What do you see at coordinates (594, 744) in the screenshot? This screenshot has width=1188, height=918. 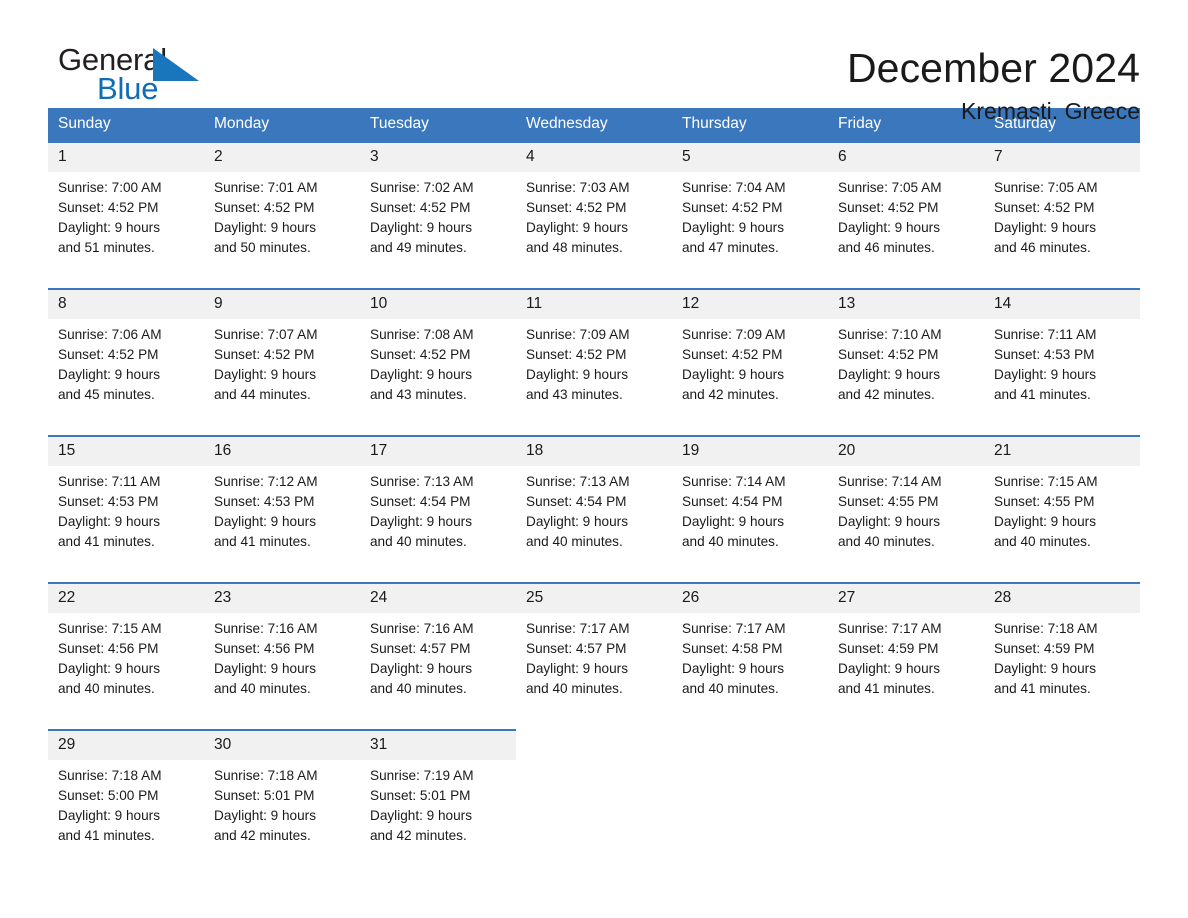 I see `week-5-daynumbers: 29 30 31` at bounding box center [594, 744].